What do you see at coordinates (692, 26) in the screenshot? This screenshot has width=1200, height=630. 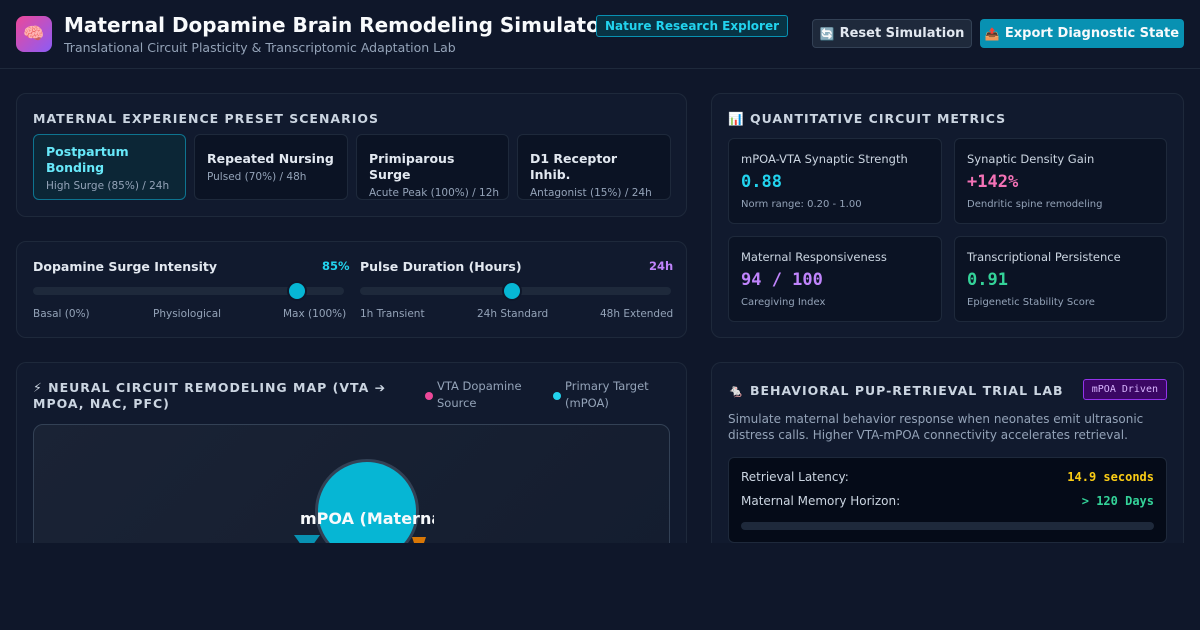 I see `header-badge: Nature Research Explorer` at bounding box center [692, 26].